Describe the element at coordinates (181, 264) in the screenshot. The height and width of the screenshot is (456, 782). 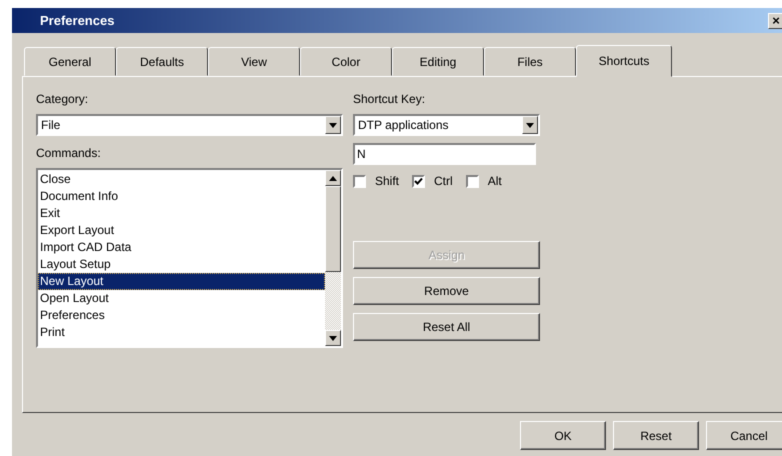
I see `list-item: Layout Setup` at that location.